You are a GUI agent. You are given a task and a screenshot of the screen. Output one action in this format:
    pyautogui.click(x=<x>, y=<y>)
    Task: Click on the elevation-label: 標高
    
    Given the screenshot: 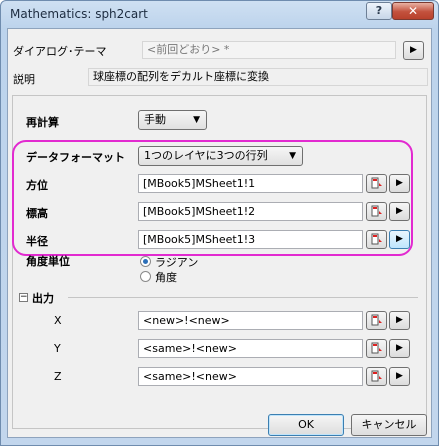 What is the action you would take?
    pyautogui.click(x=37, y=213)
    